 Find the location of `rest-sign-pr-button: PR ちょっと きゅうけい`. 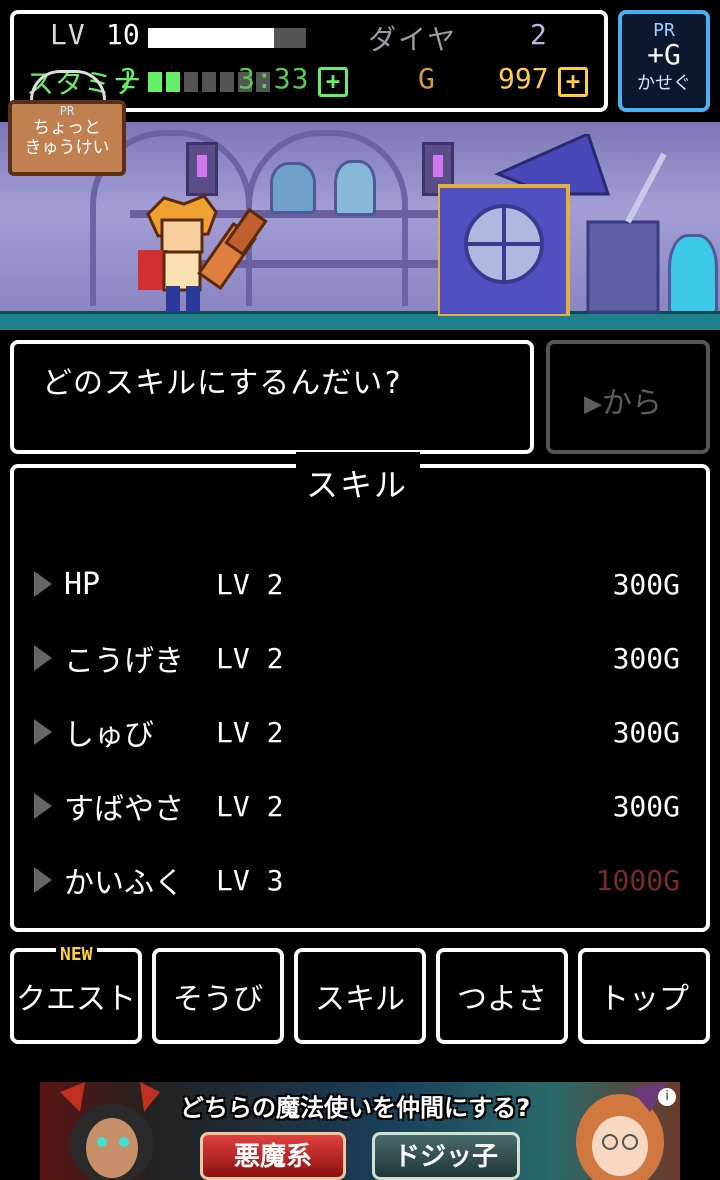

rest-sign-pr-button: PR ちょっと きゅうけい is located at coordinates (67, 138).